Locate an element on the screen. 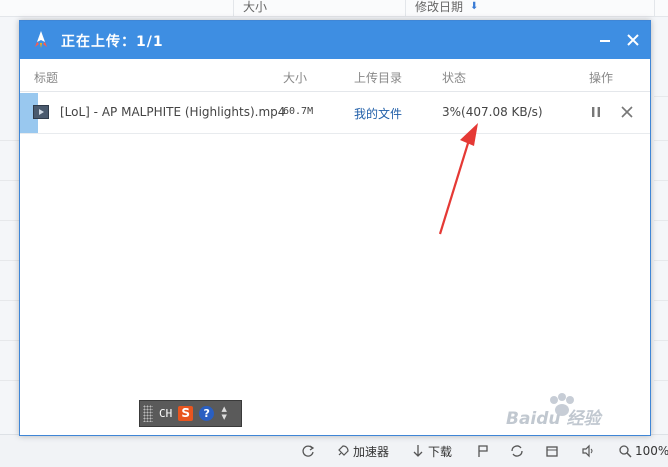  sync-button is located at coordinates (517, 451).